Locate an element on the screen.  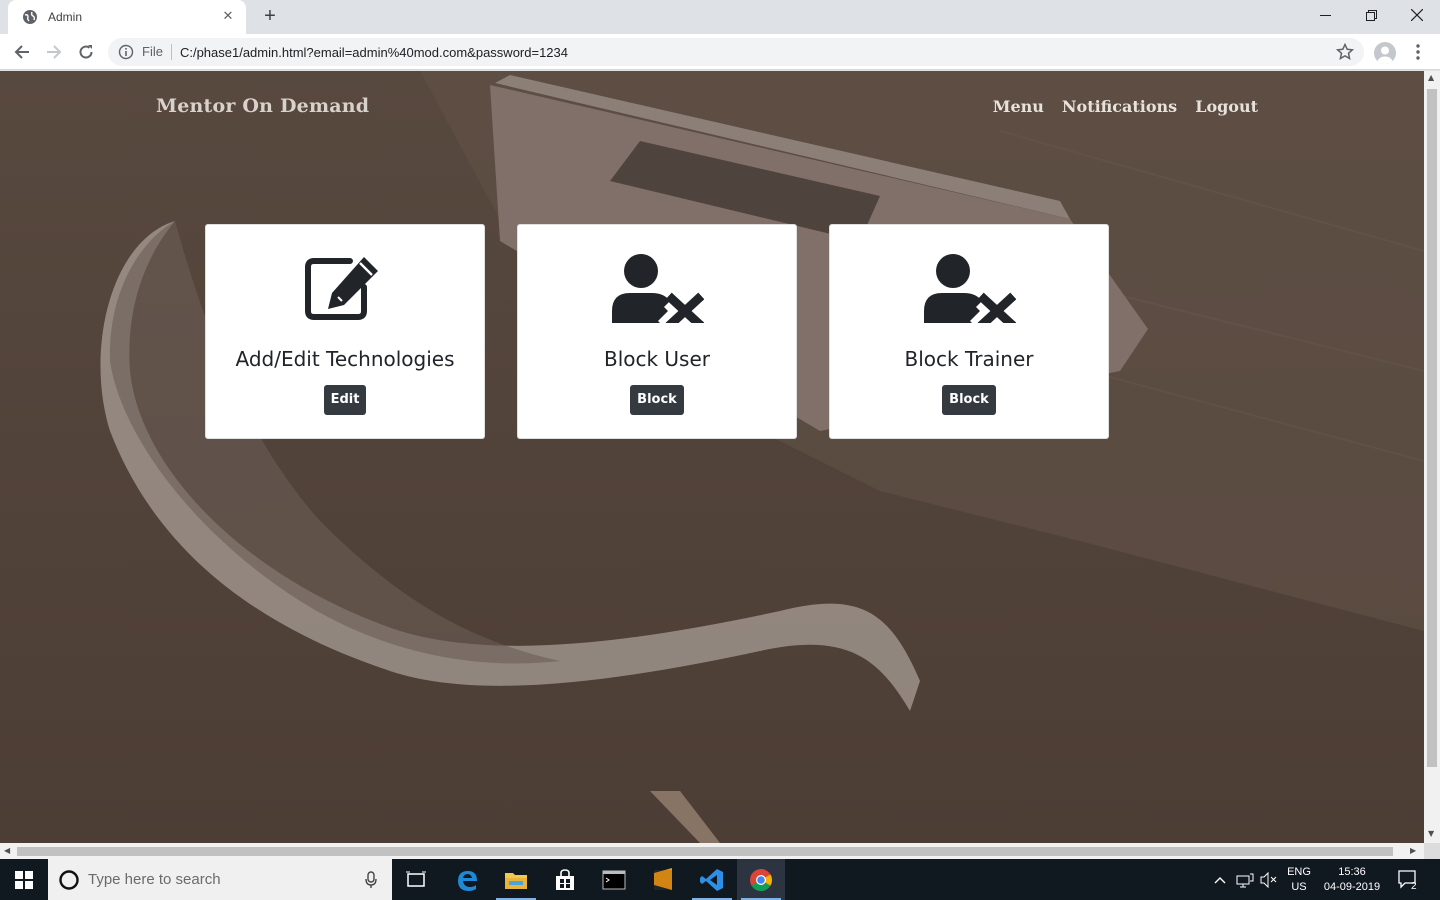
nav-links: Menu Notifications Logout is located at coordinates (1125, 106).